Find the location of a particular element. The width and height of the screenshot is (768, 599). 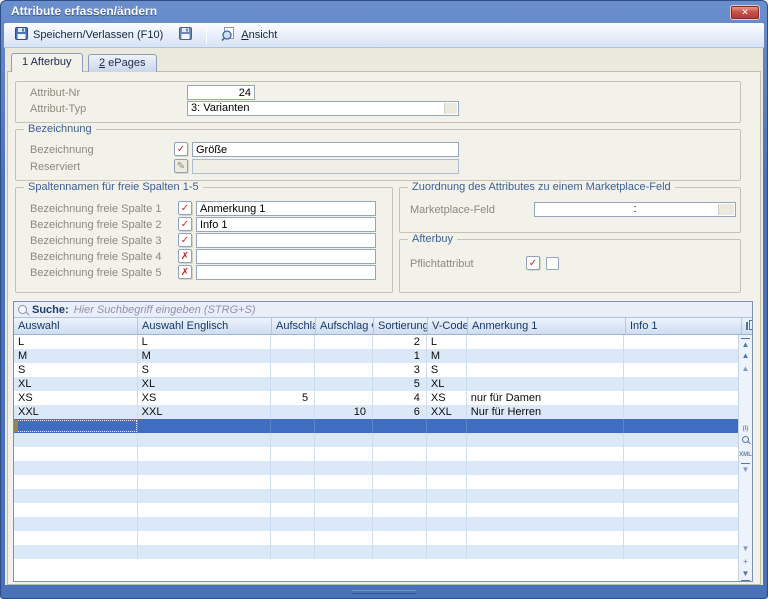

grid-search-bar: Suche: is located at coordinates (383, 310).